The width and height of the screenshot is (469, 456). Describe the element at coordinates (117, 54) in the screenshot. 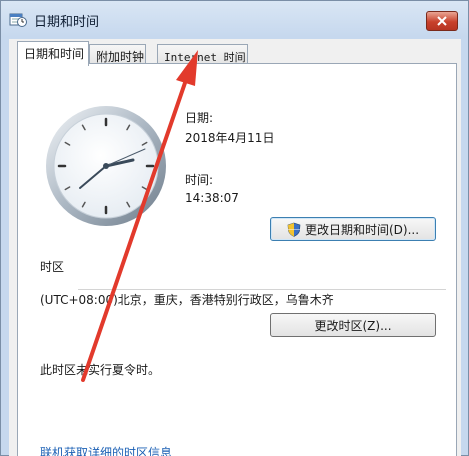

I see `tab-additional-clocks: 附加时钟` at that location.